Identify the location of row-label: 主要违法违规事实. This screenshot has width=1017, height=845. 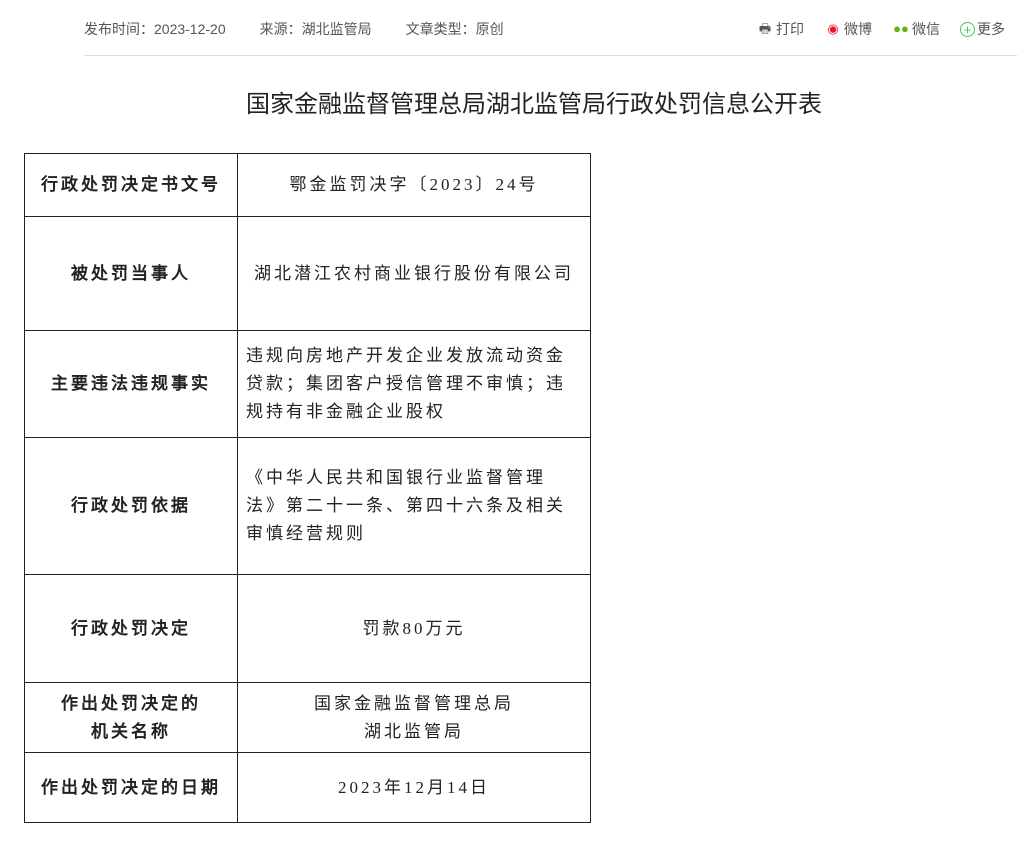
(131, 384).